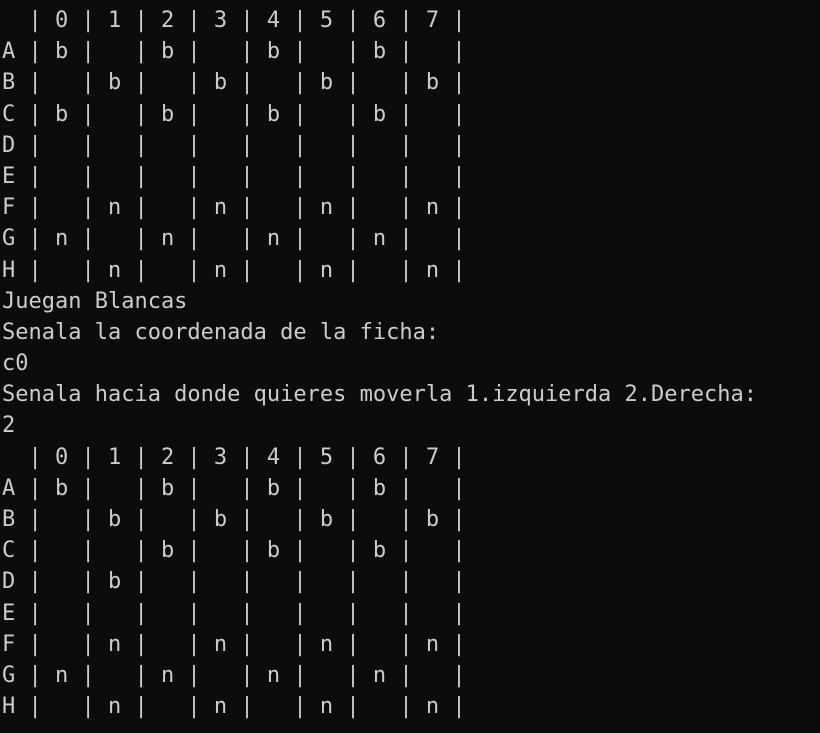  Describe the element at coordinates (234, 675) in the screenshot. I see `board2-row-g: G | n | | n | | n | | n | |` at that location.